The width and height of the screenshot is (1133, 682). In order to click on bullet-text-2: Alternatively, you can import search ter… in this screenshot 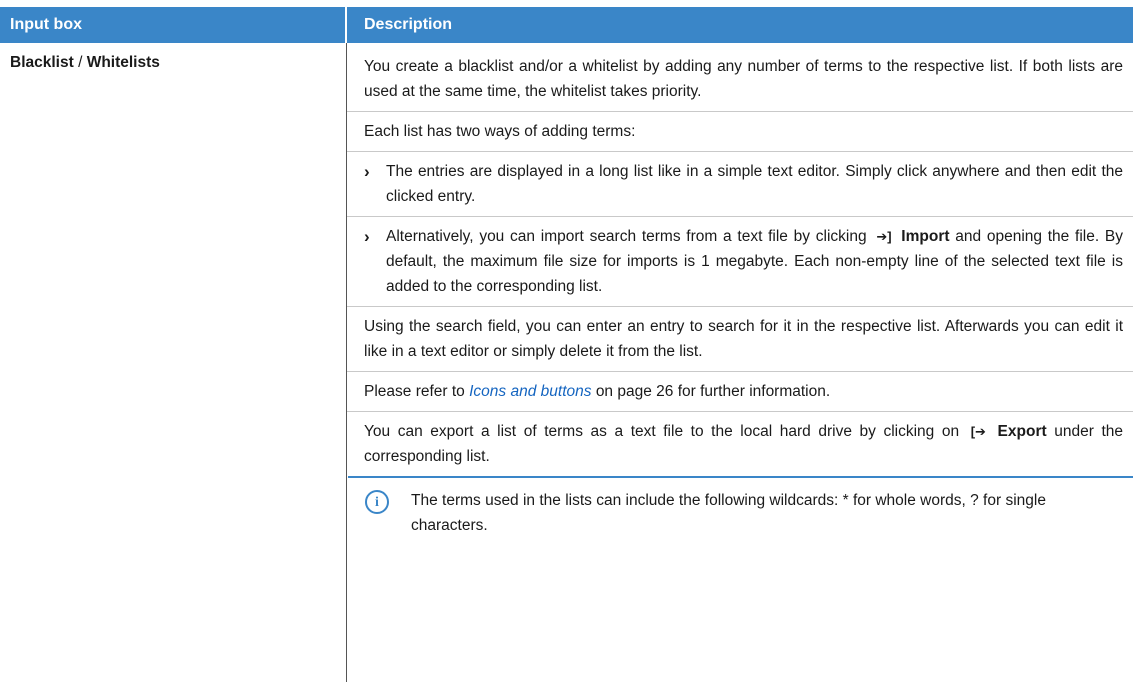, I will do `click(754, 261)`.